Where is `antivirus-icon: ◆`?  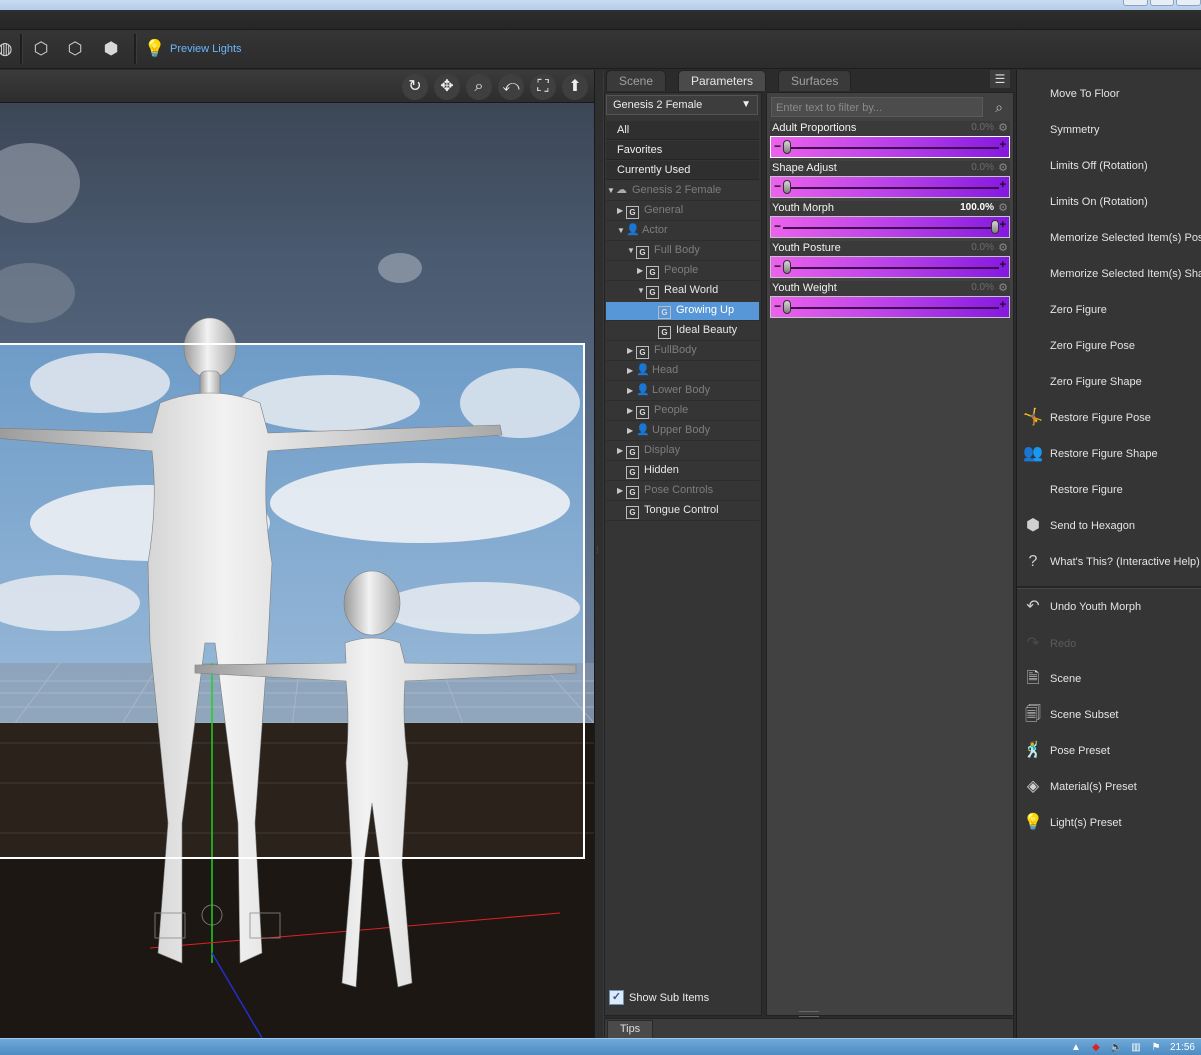
antivirus-icon: ◆ is located at coordinates (1096, 1047).